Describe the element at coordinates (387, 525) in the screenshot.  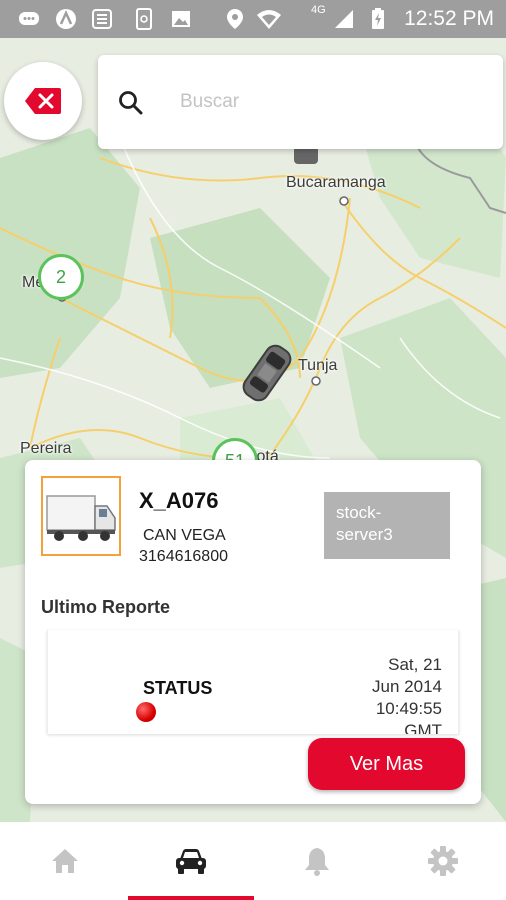
I see `server-badge: stock-server3` at that location.